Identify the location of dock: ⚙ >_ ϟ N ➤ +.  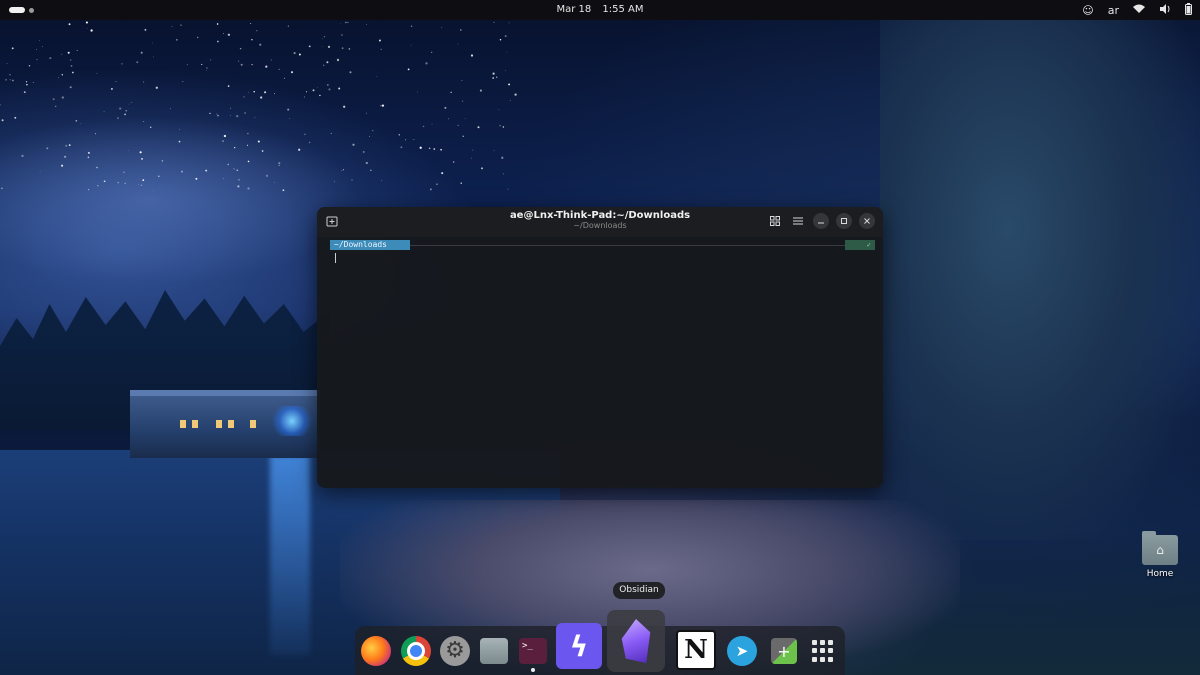
(600, 642).